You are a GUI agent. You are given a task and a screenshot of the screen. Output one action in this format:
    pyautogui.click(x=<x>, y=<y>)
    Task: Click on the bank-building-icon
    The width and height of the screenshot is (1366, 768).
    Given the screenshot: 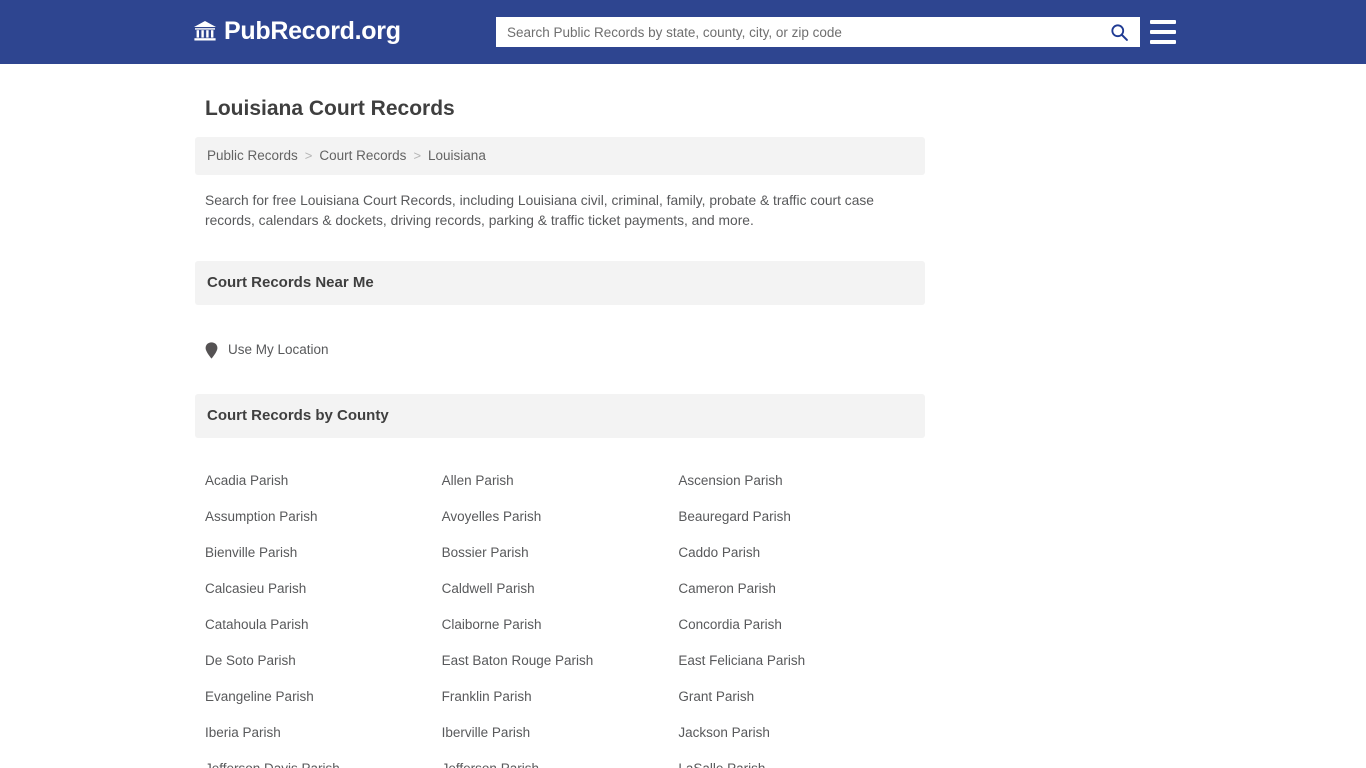 What is the action you would take?
    pyautogui.click(x=205, y=31)
    